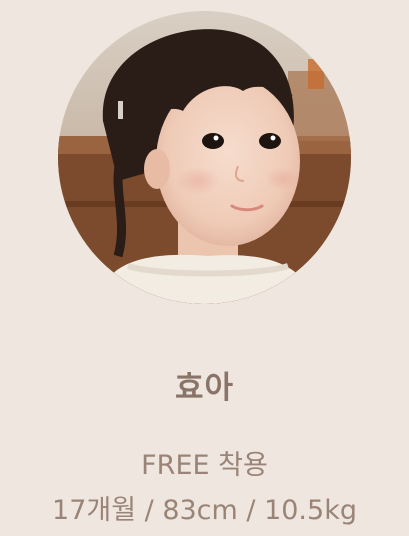 This screenshot has height=536, width=409. Describe the element at coordinates (204, 388) in the screenshot. I see `model-name: 효아` at that location.